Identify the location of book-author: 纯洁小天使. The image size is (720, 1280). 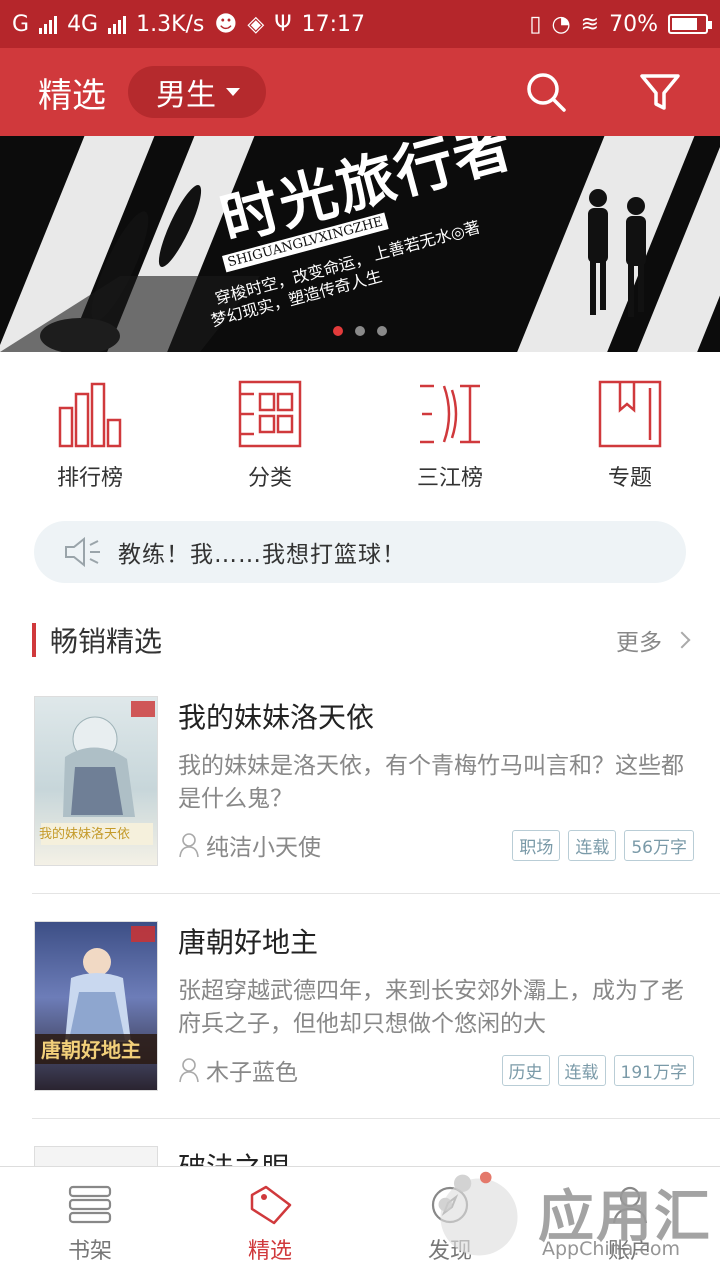
(263, 848).